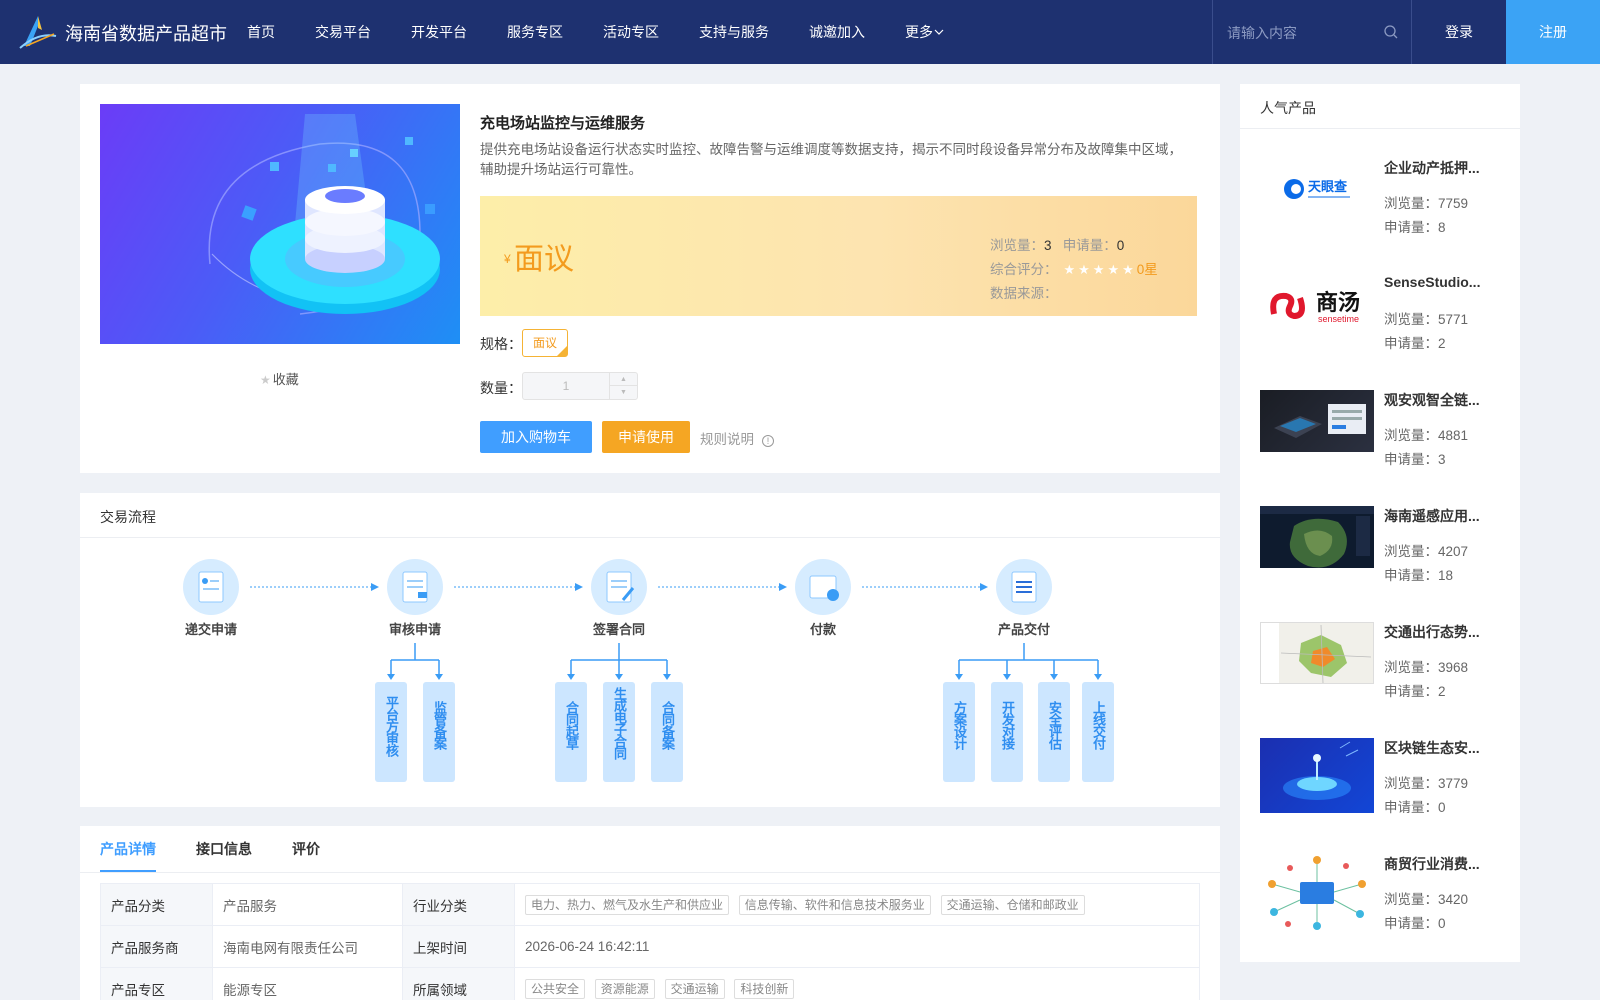 This screenshot has width=1600, height=1000. Describe the element at coordinates (1442, 459) in the screenshot. I see `applies-value: 3` at that location.